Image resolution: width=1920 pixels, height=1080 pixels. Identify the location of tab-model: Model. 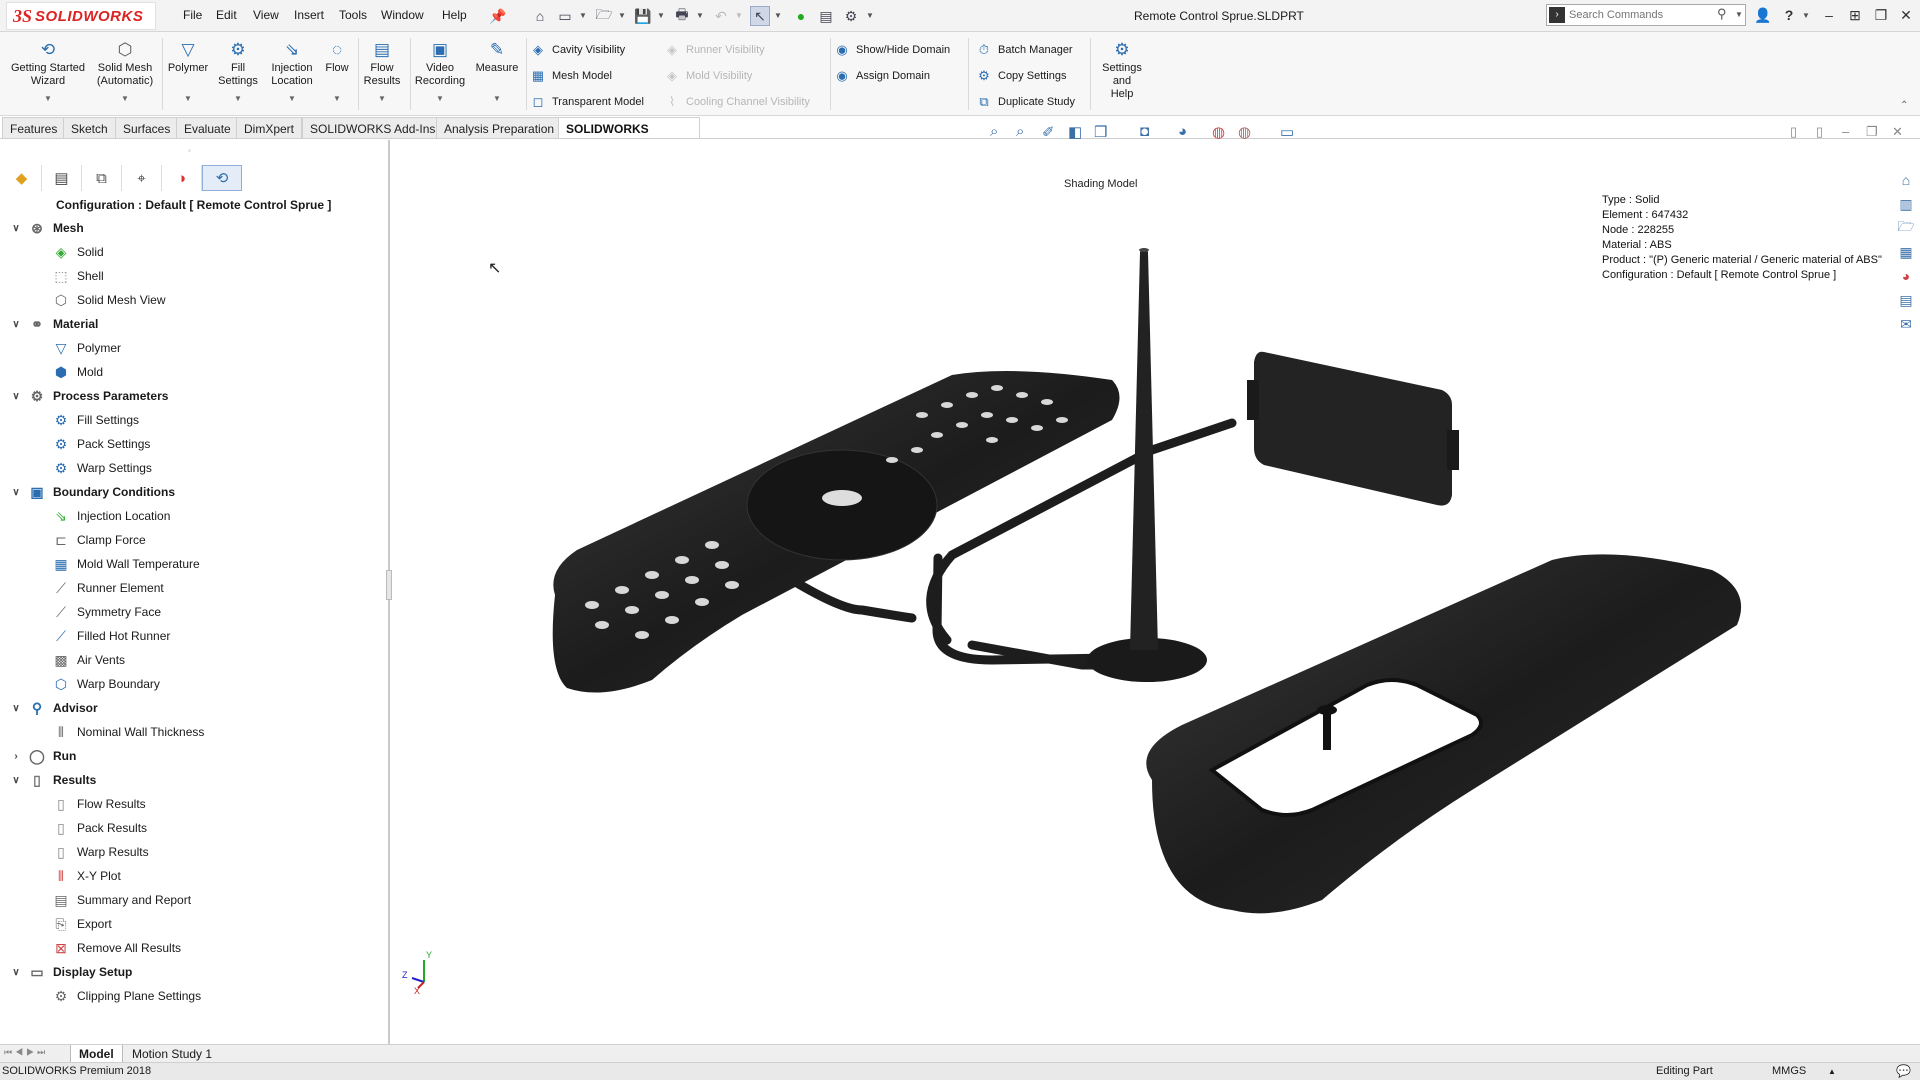
(96, 1054).